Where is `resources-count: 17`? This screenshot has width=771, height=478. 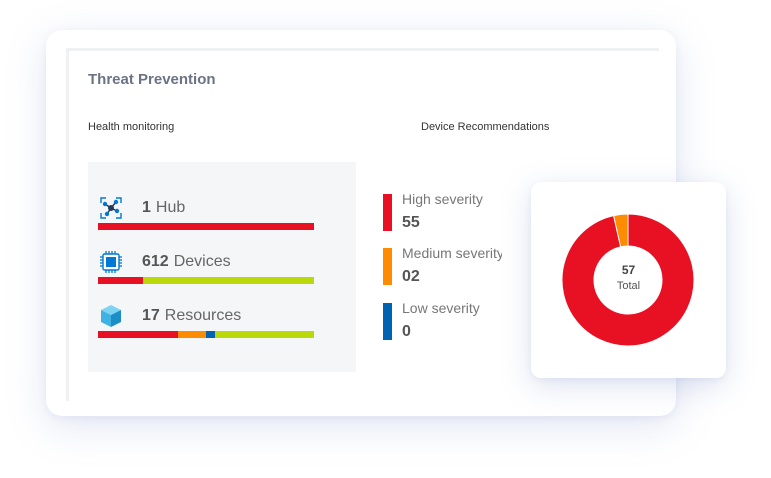
resources-count: 17 is located at coordinates (151, 315).